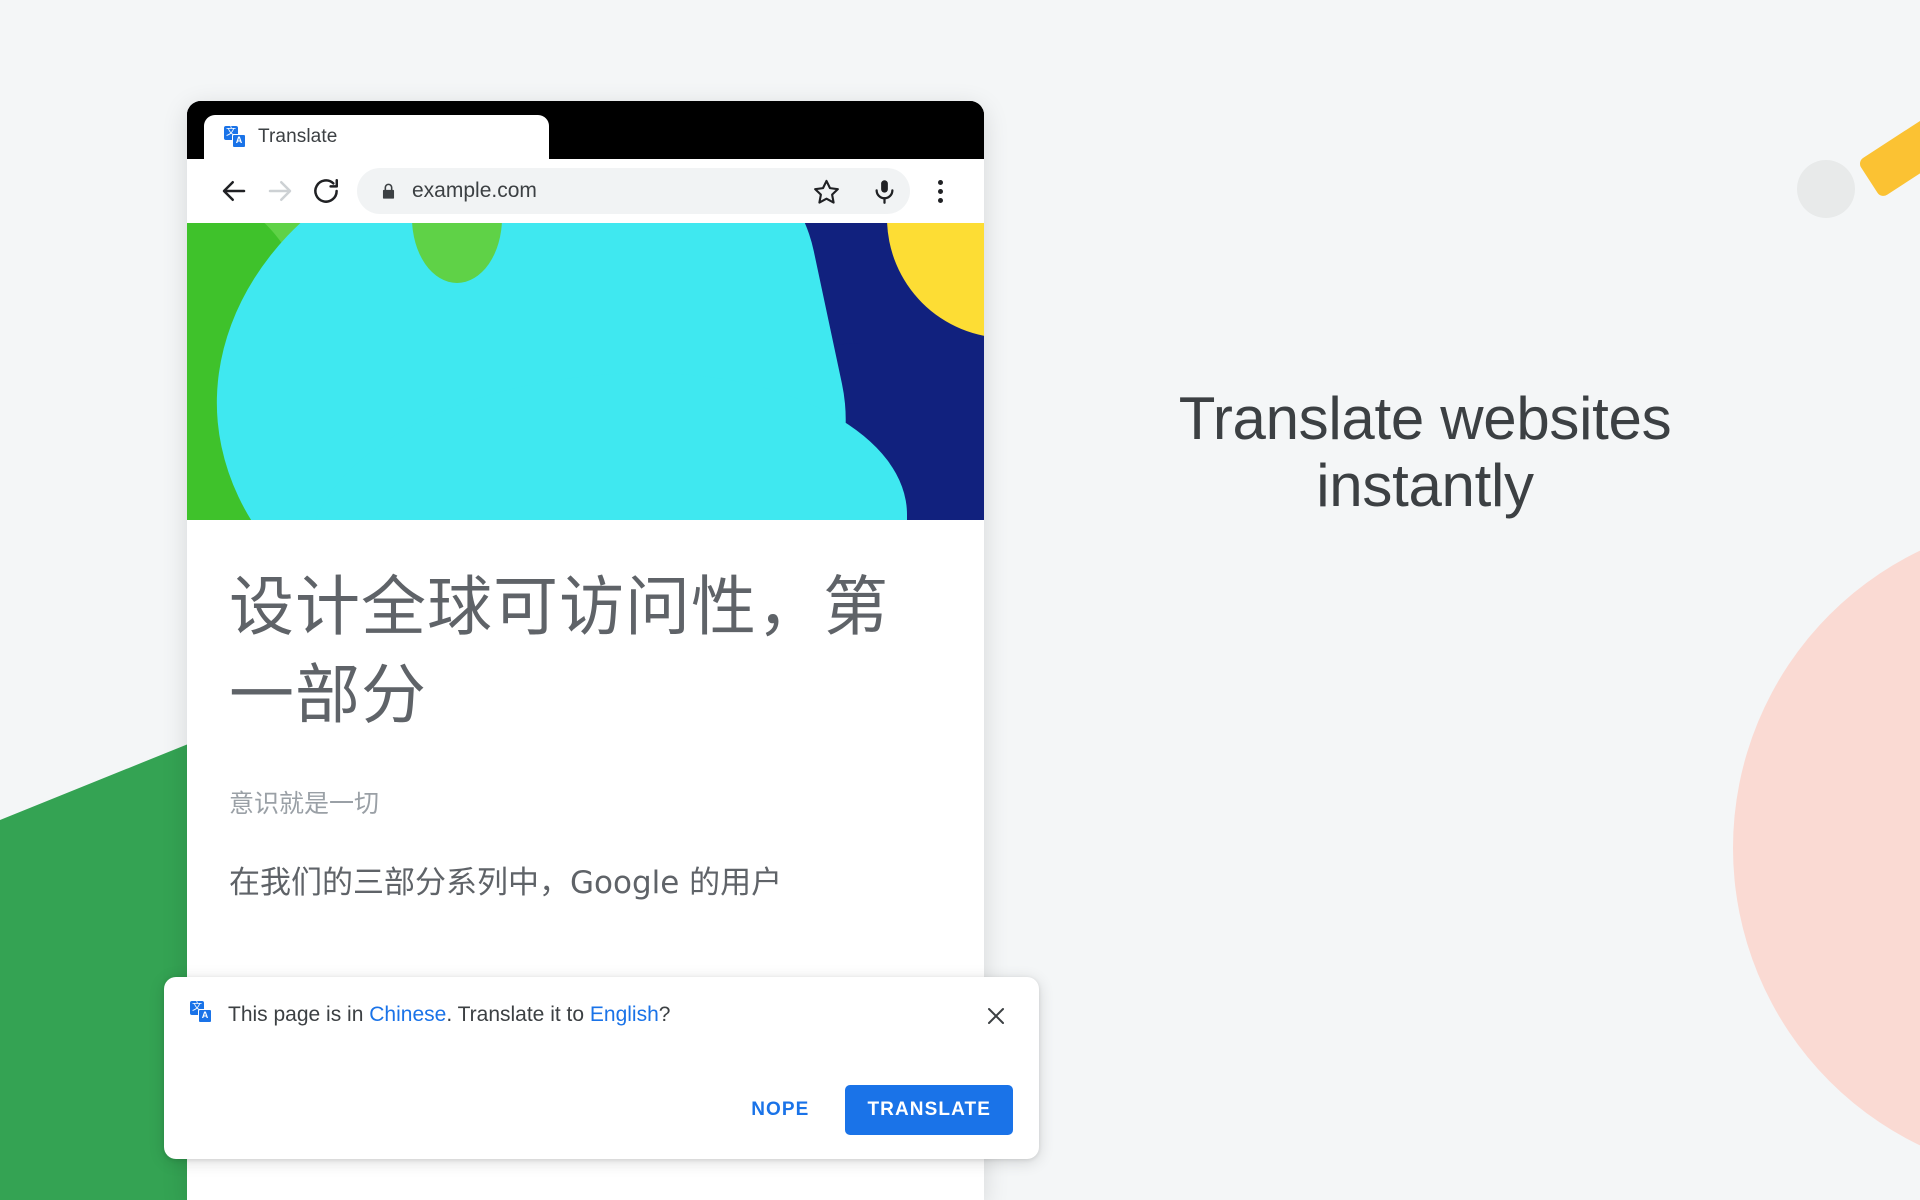  What do you see at coordinates (1888, 142) in the screenshot?
I see `decorative-yellow-bar` at bounding box center [1888, 142].